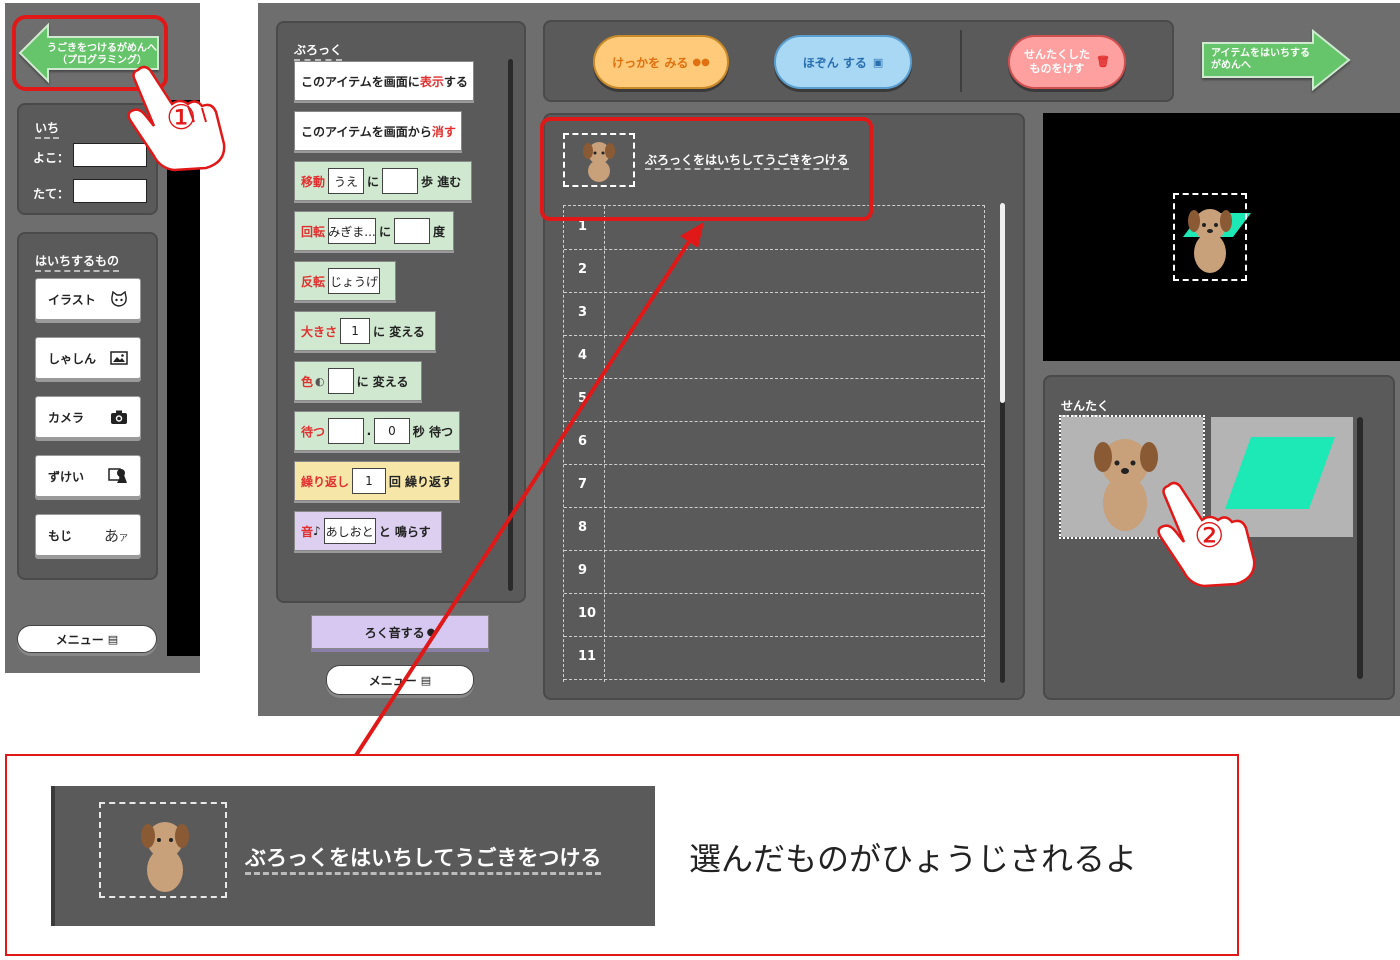  Describe the element at coordinates (423, 858) in the screenshot. I see `zoom-title: ぶろっくをはいちしてうごきをつける` at that location.